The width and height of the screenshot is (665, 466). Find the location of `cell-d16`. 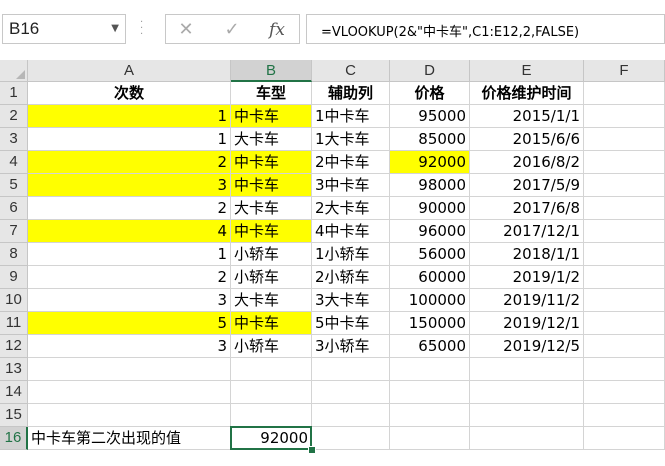

cell-d16 is located at coordinates (430, 438).